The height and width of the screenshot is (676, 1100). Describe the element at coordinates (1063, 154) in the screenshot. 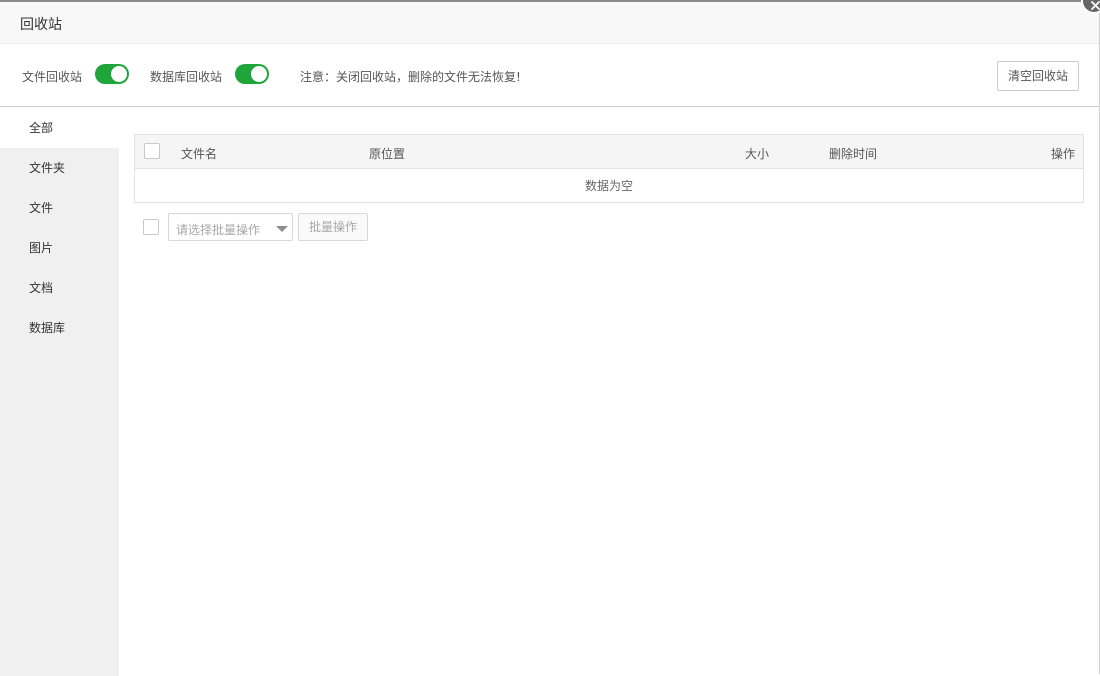

I see `column-header-actions: 操作` at that location.